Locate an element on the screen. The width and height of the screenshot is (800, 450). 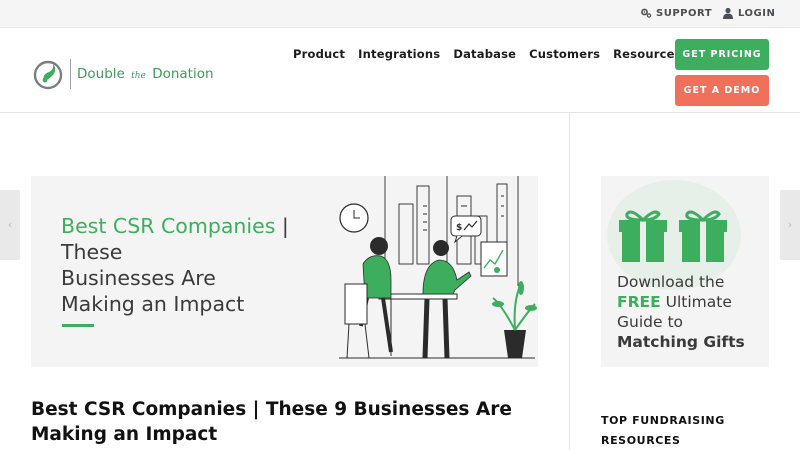
logo-mark-icon is located at coordinates (48, 75).